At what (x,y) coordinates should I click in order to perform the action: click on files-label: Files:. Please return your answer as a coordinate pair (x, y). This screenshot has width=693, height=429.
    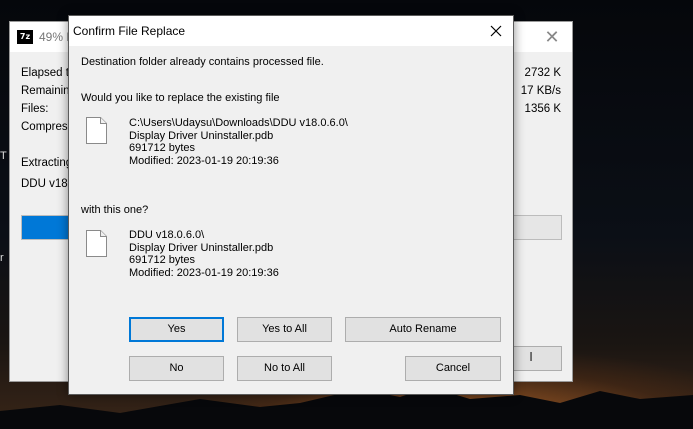
    Looking at the image, I should click on (35, 109).